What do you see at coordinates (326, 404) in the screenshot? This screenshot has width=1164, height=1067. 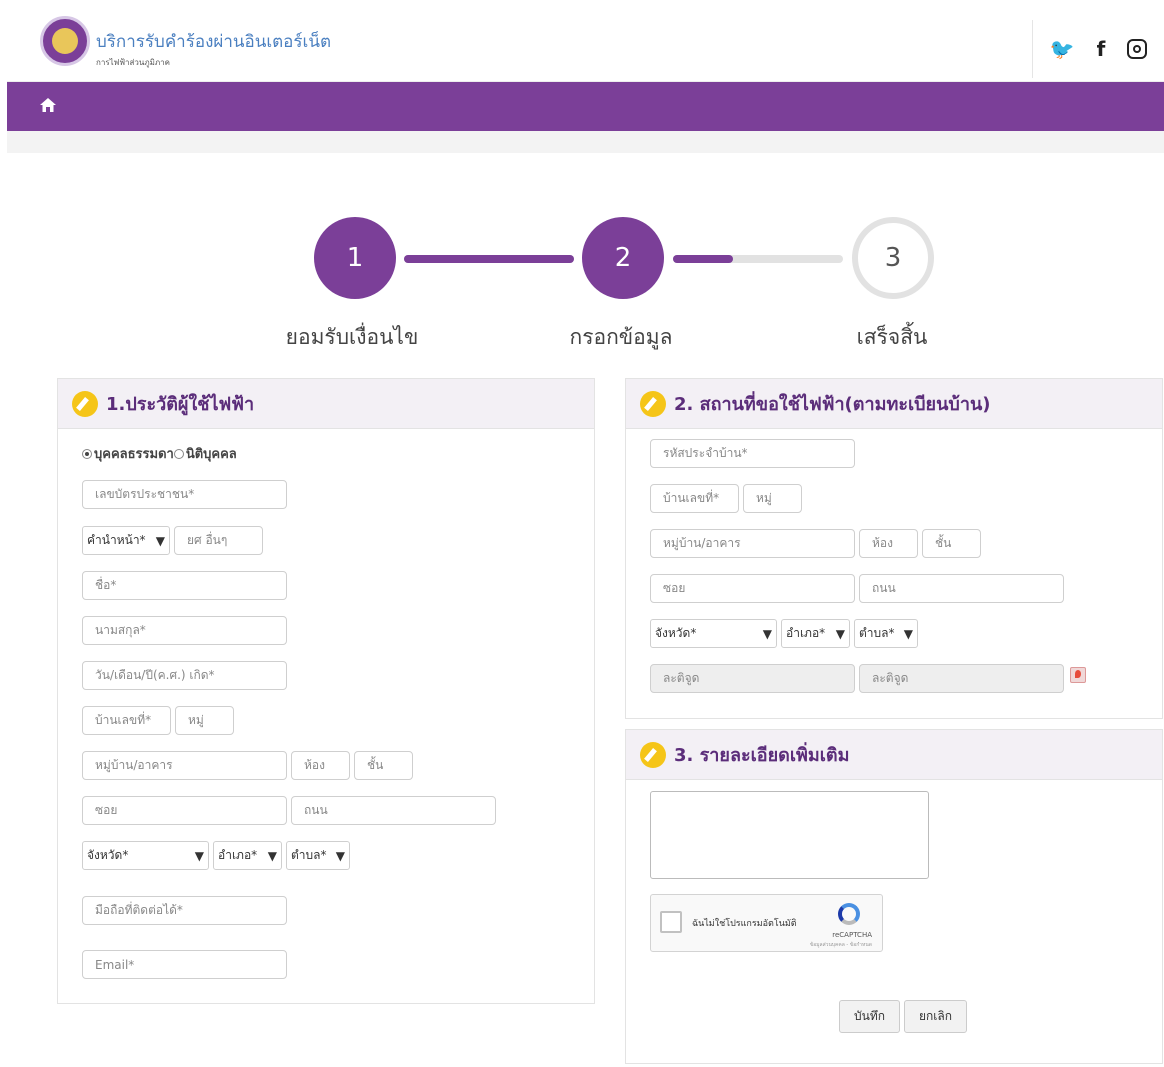 I see `applicant-panel-header: 1.ประวัติผู้ใช้ไฟฟ้า` at bounding box center [326, 404].